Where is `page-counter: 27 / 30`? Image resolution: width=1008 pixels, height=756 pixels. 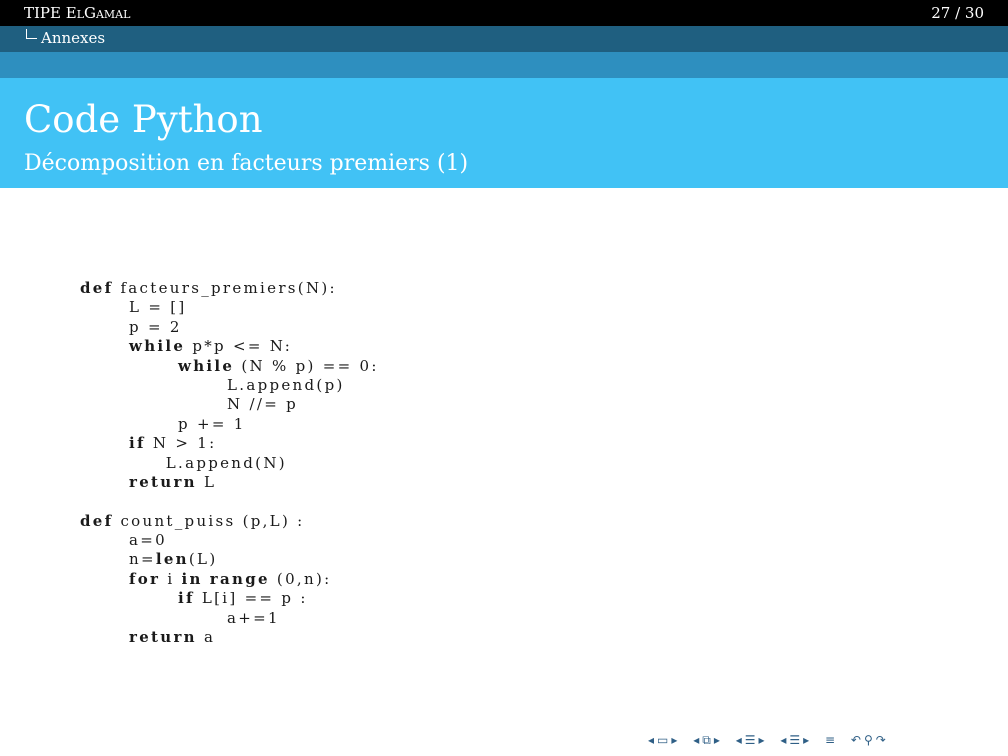 page-counter: 27 / 30 is located at coordinates (957, 13).